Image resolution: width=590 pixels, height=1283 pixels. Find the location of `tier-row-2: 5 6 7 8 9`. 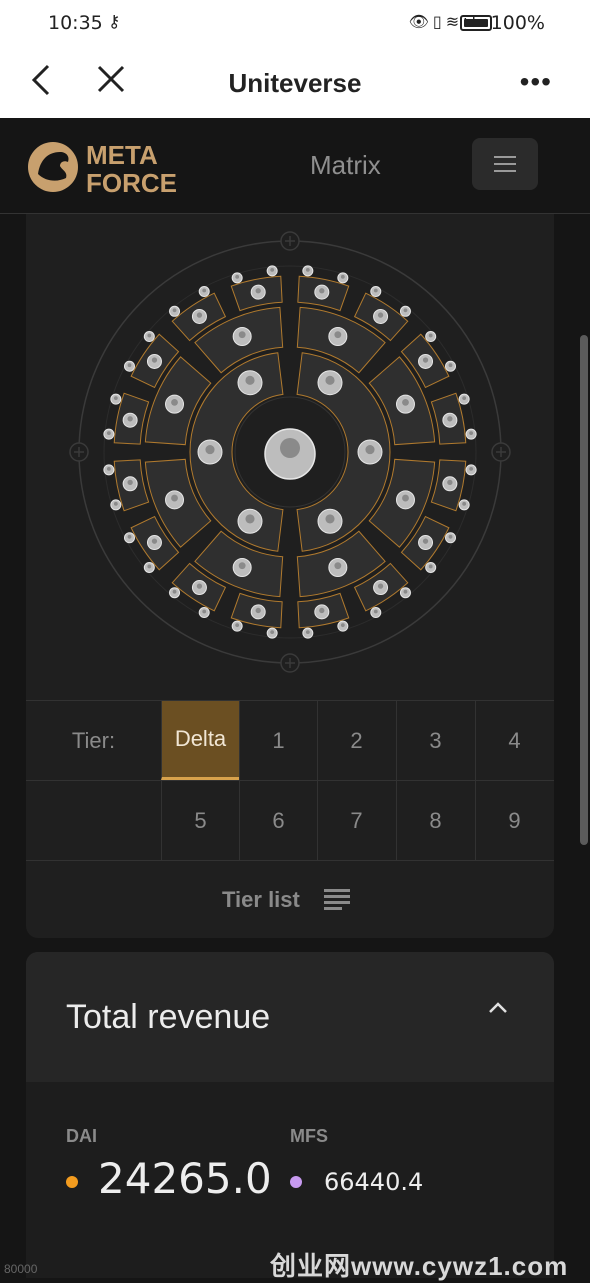

tier-row-2: 5 6 7 8 9 is located at coordinates (290, 820).